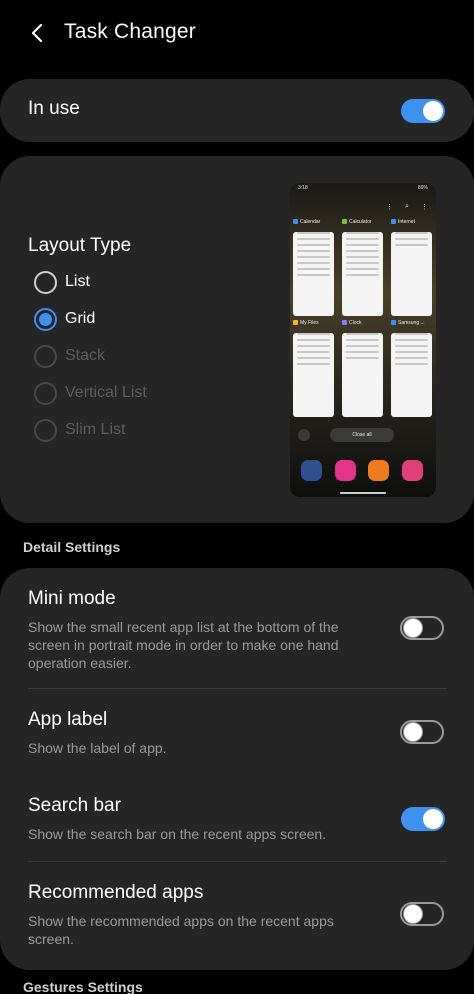 The image size is (474, 994). What do you see at coordinates (80, 245) in the screenshot?
I see `layout-type-title: Layout Type` at bounding box center [80, 245].